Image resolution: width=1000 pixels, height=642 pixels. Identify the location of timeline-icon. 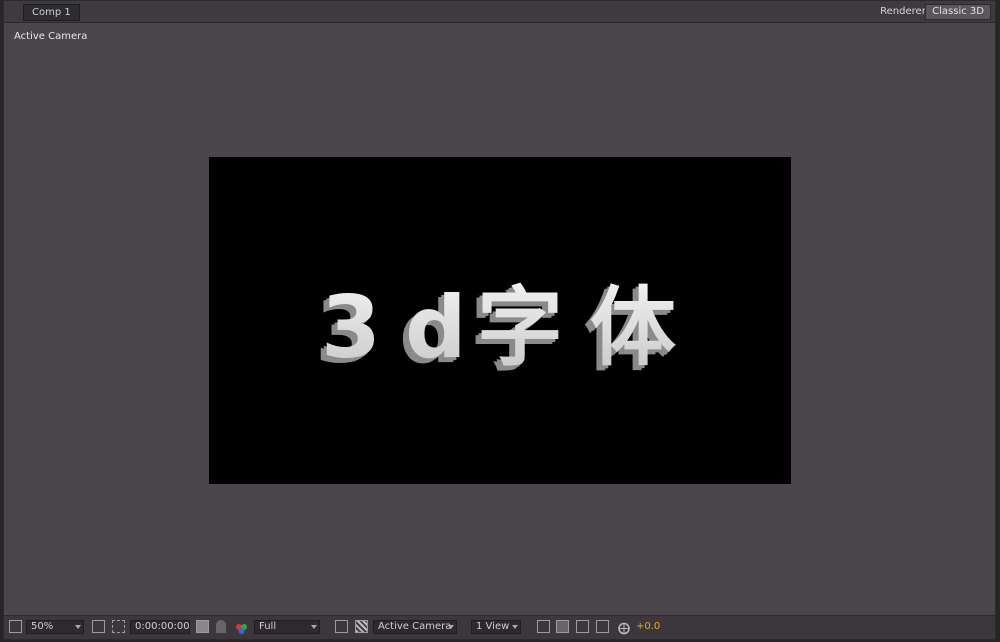
(582, 626).